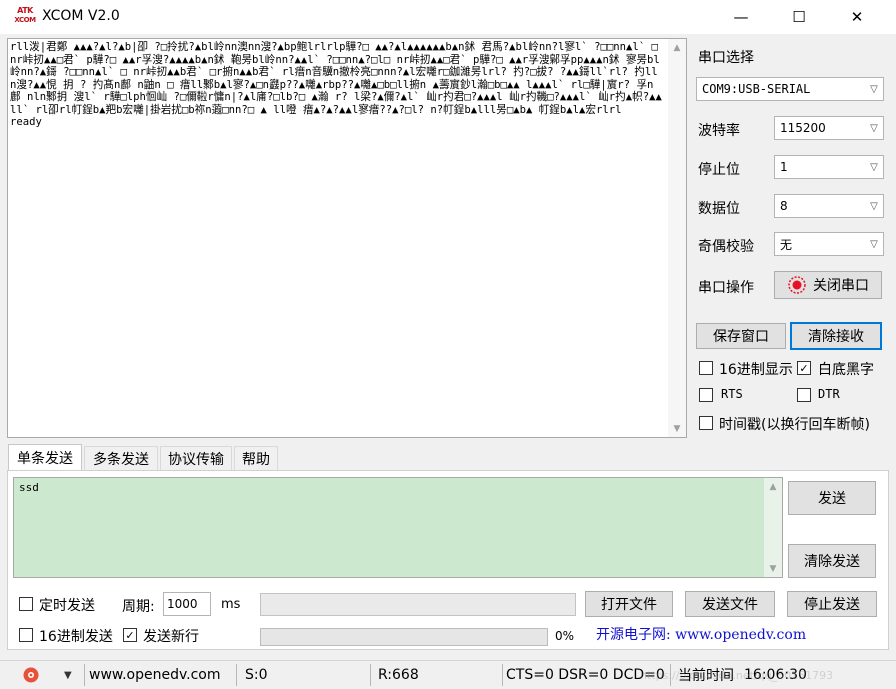  What do you see at coordinates (256, 458) in the screenshot?
I see `tab-help: 帮助` at bounding box center [256, 458].